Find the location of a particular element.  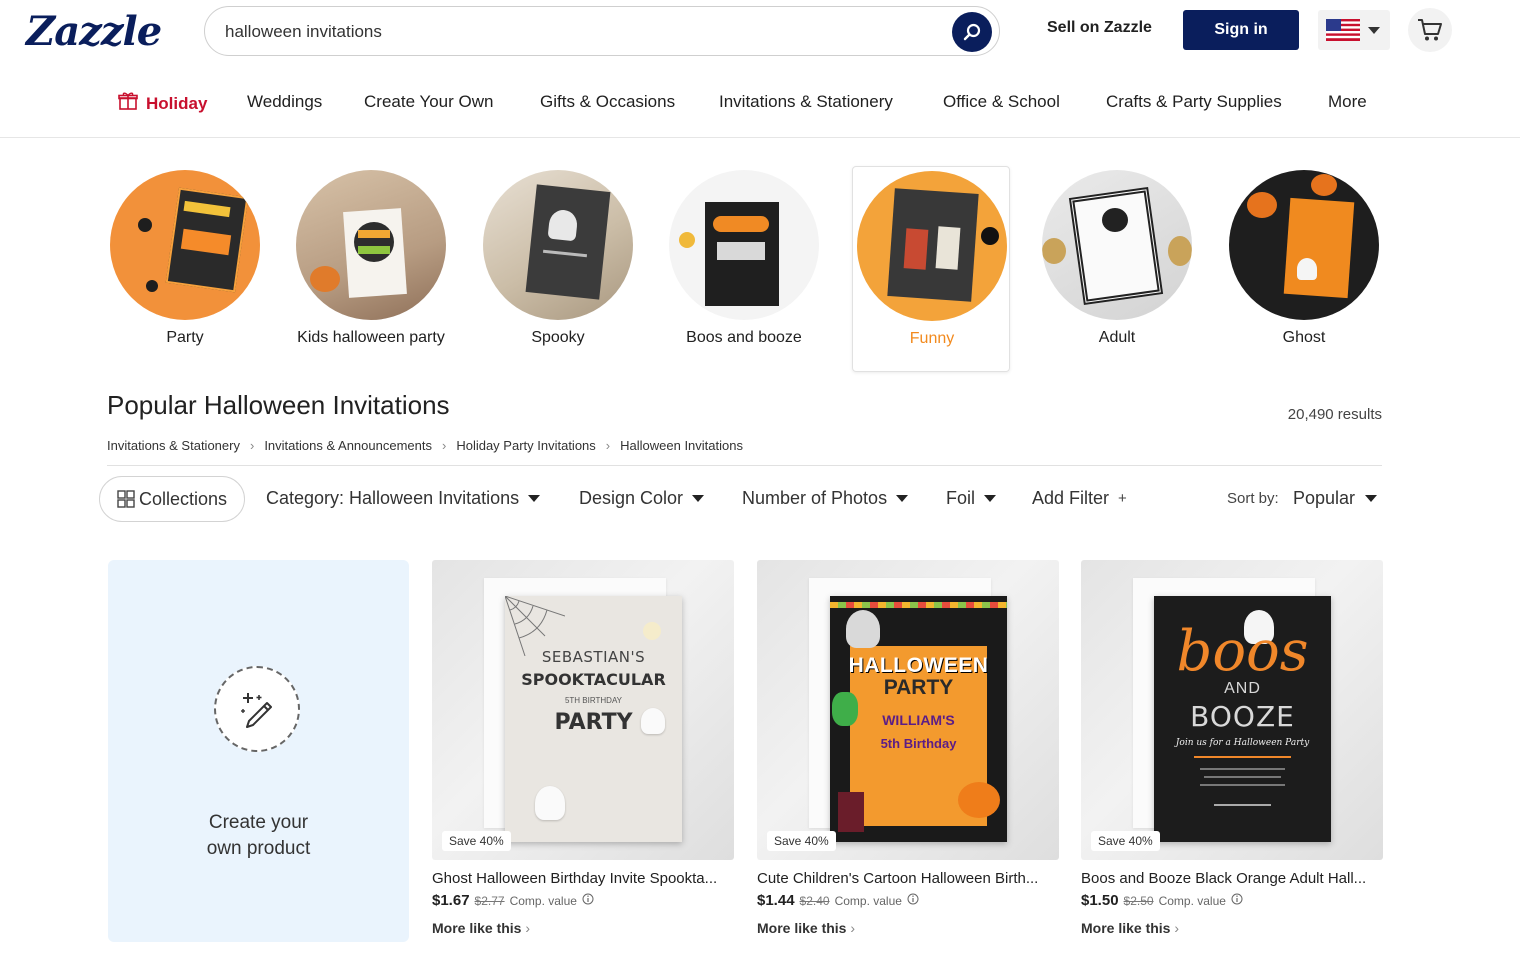

gift-icon is located at coordinates (128, 101).